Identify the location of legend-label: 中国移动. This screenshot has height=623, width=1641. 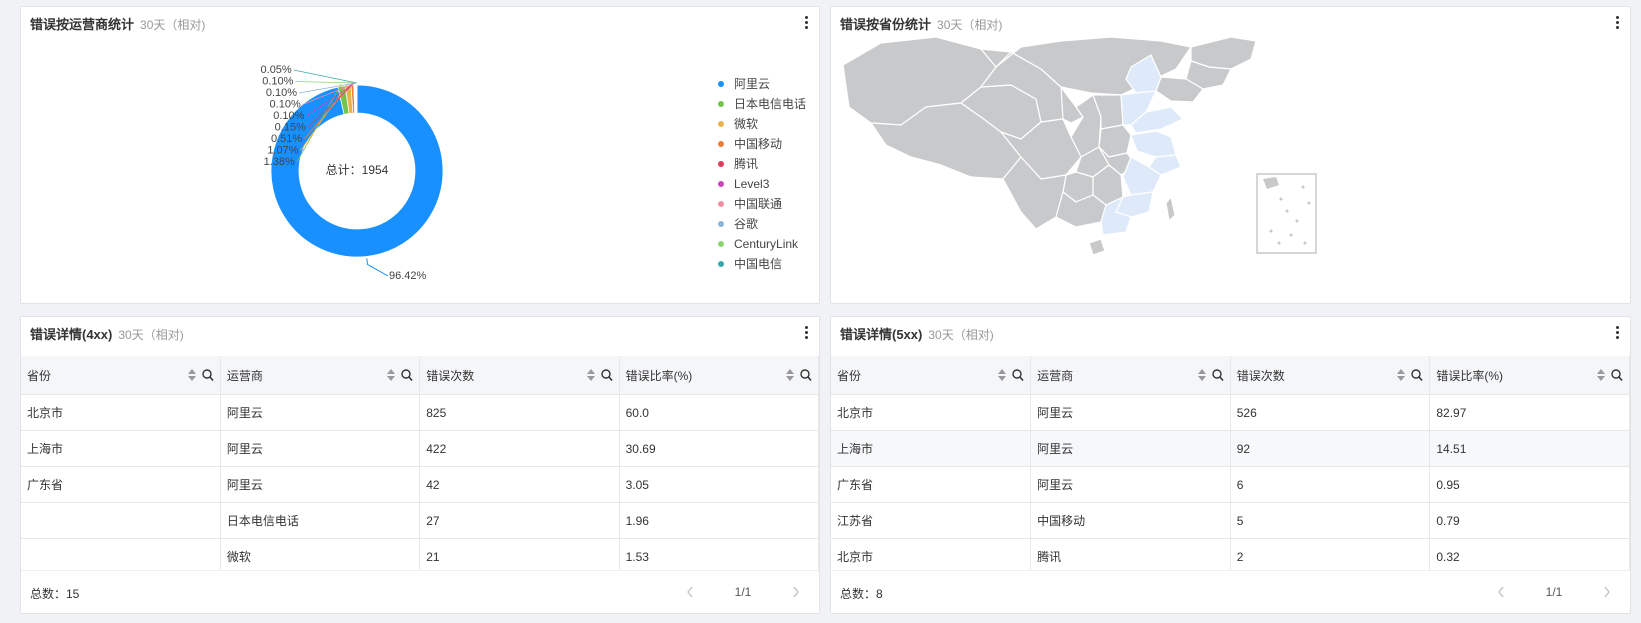
(758, 144).